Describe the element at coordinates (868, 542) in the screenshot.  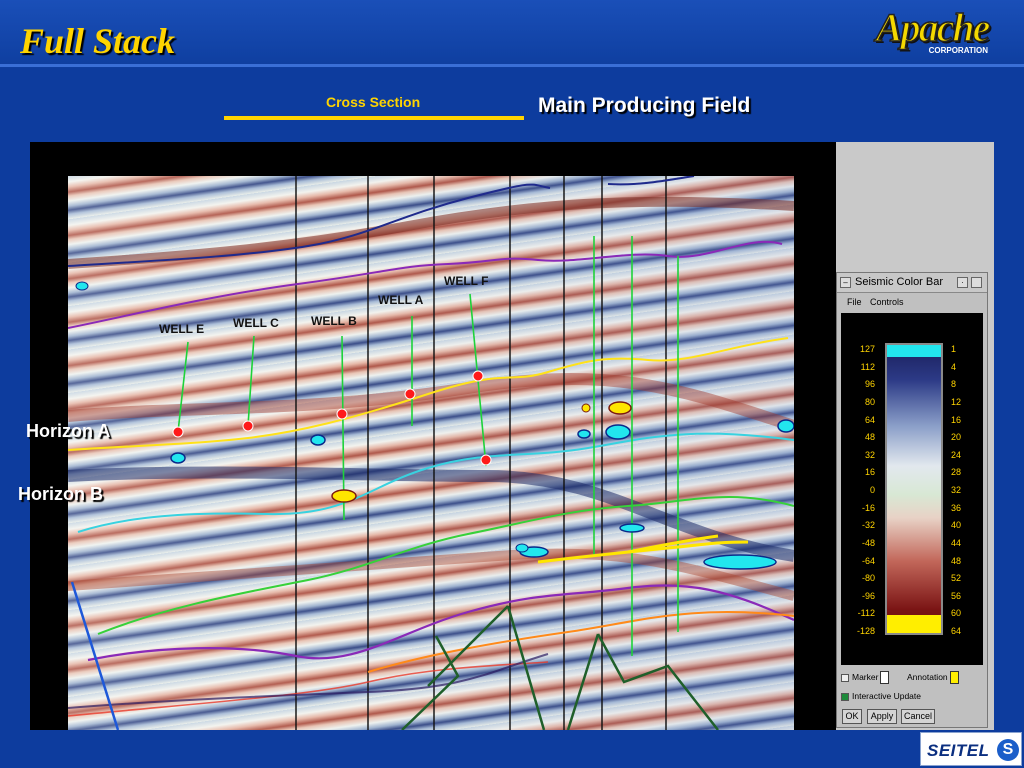
I see `left-tick-label: -48` at that location.